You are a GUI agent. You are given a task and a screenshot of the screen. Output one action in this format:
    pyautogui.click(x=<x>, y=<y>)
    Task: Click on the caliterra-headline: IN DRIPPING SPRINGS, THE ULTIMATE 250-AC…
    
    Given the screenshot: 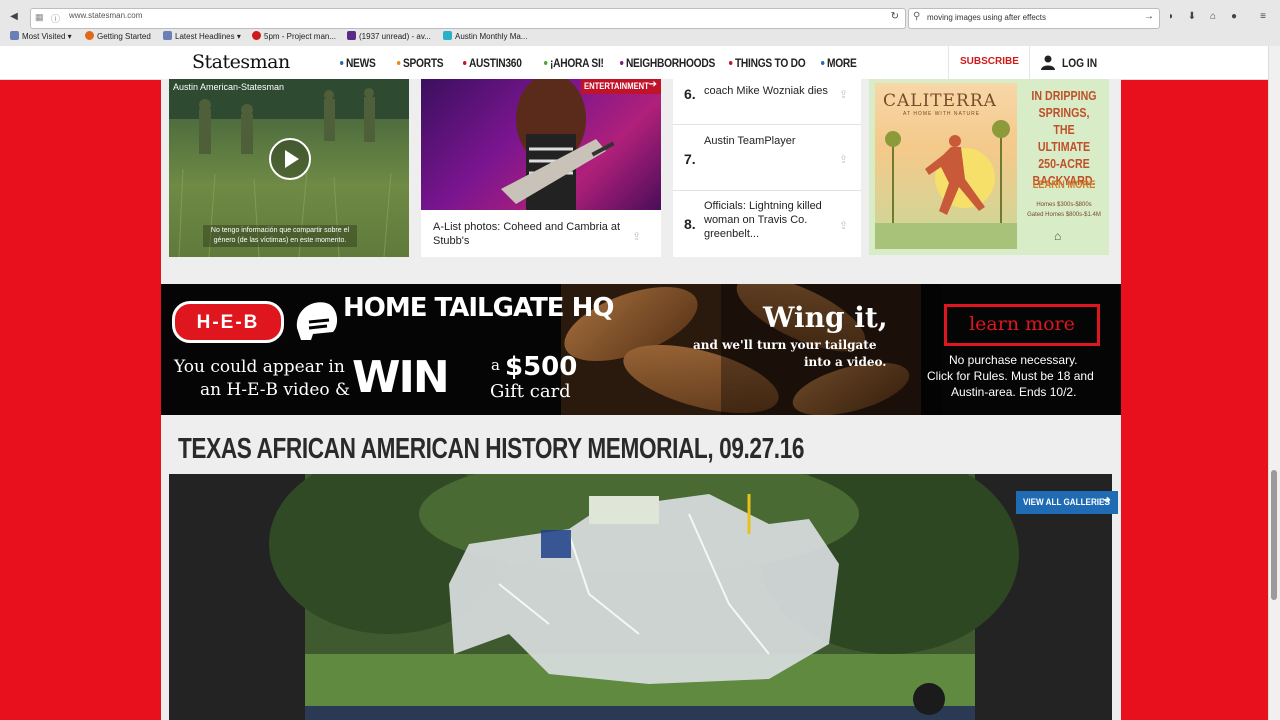 What is the action you would take?
    pyautogui.click(x=1064, y=138)
    